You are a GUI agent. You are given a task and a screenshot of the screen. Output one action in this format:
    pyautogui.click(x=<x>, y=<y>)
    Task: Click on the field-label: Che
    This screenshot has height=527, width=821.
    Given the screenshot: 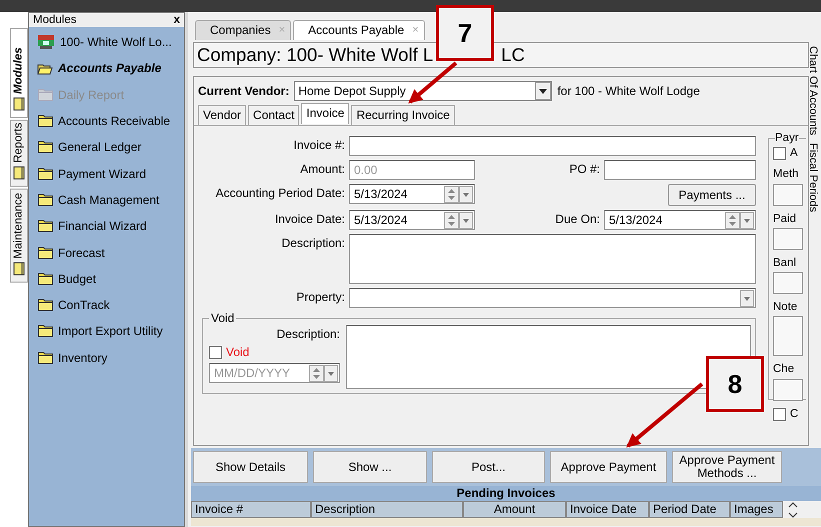 What is the action you would take?
    pyautogui.click(x=784, y=370)
    